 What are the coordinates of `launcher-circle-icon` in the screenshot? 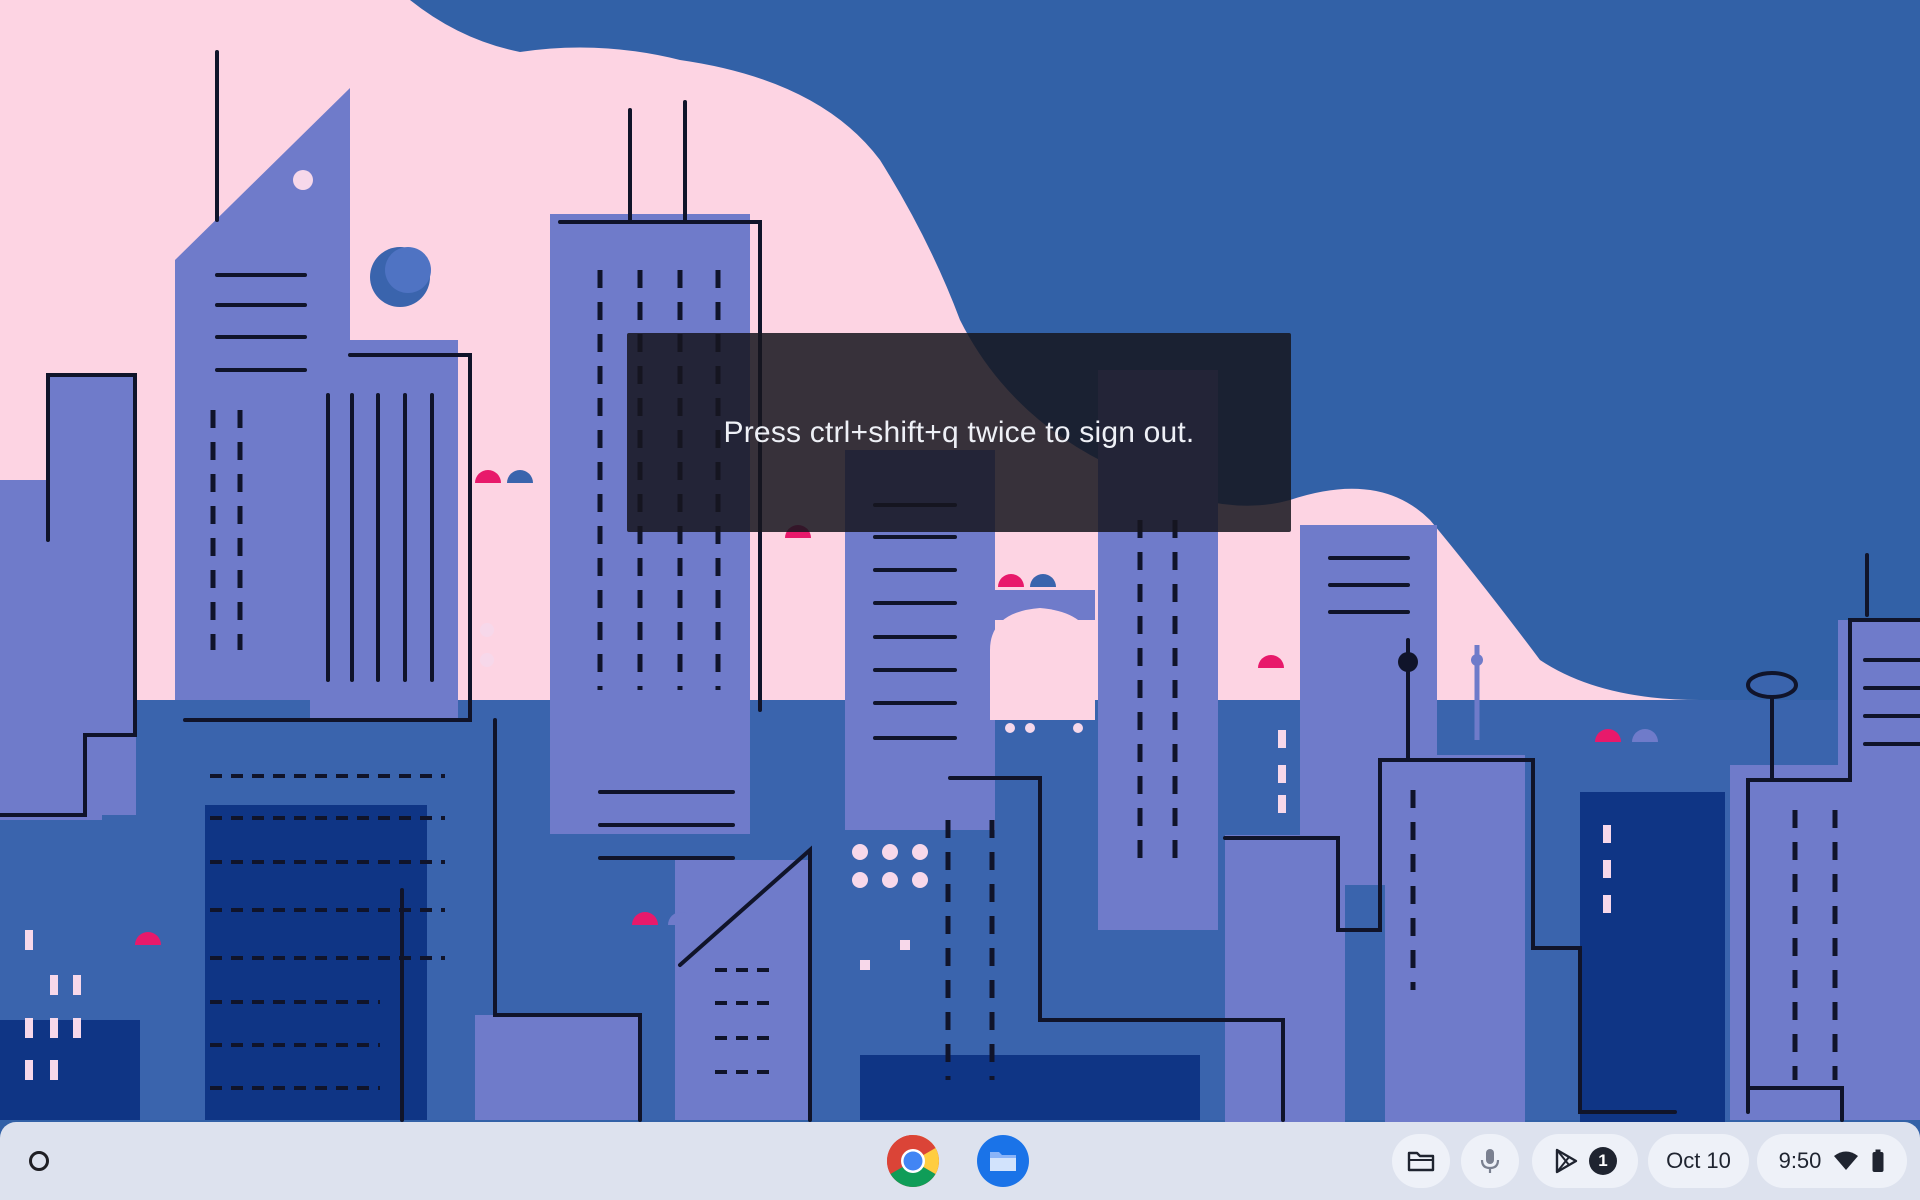 It's located at (39, 1161).